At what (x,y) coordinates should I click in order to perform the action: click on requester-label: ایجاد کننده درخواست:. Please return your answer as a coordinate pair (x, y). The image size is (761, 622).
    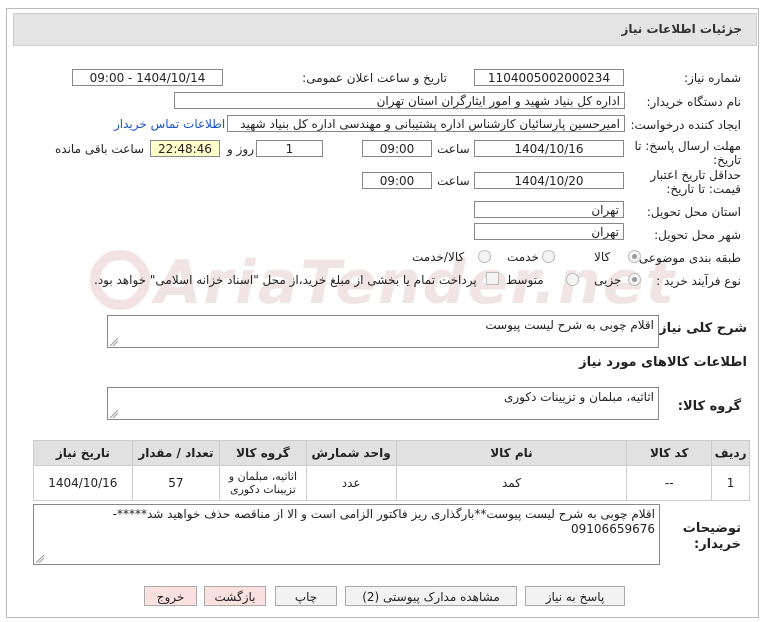
    Looking at the image, I should click on (685, 125).